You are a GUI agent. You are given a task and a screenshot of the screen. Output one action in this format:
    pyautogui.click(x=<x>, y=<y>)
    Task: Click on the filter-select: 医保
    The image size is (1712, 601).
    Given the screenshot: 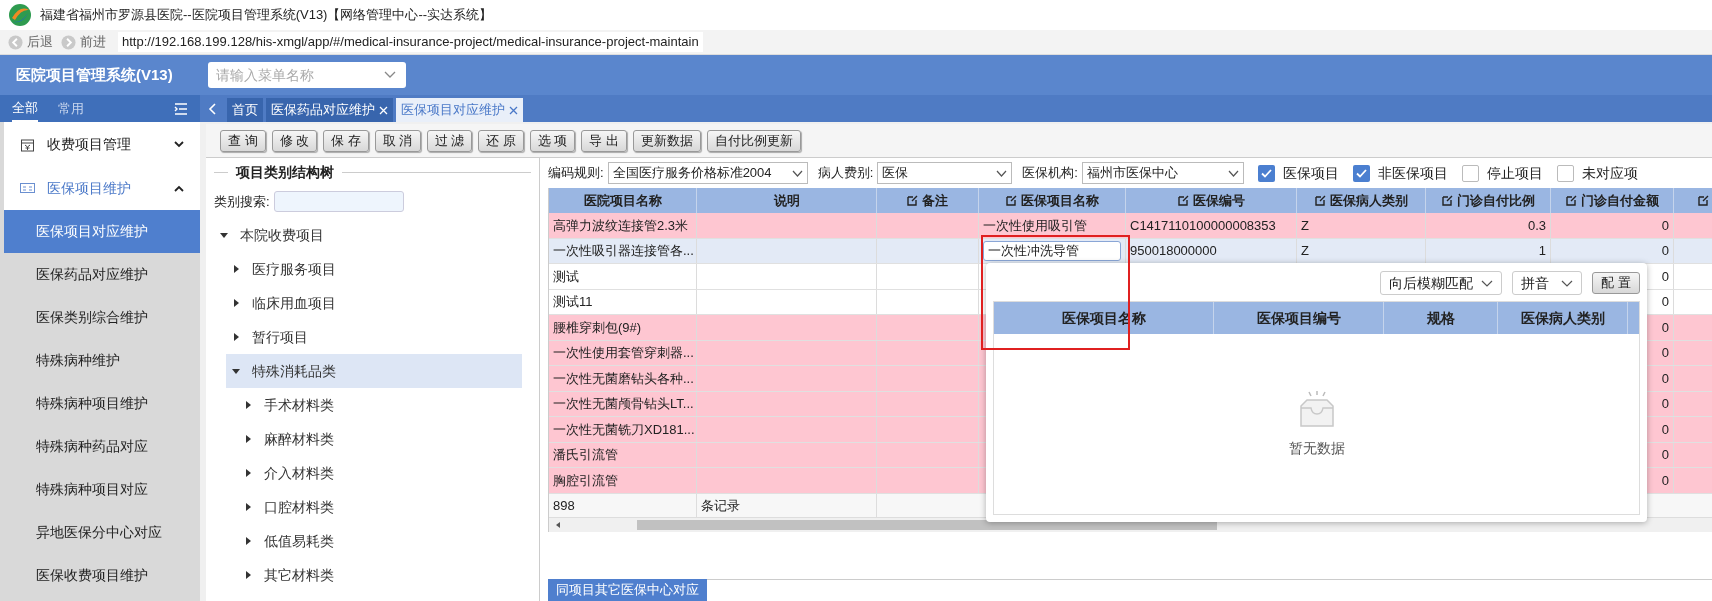 What is the action you would take?
    pyautogui.click(x=945, y=173)
    